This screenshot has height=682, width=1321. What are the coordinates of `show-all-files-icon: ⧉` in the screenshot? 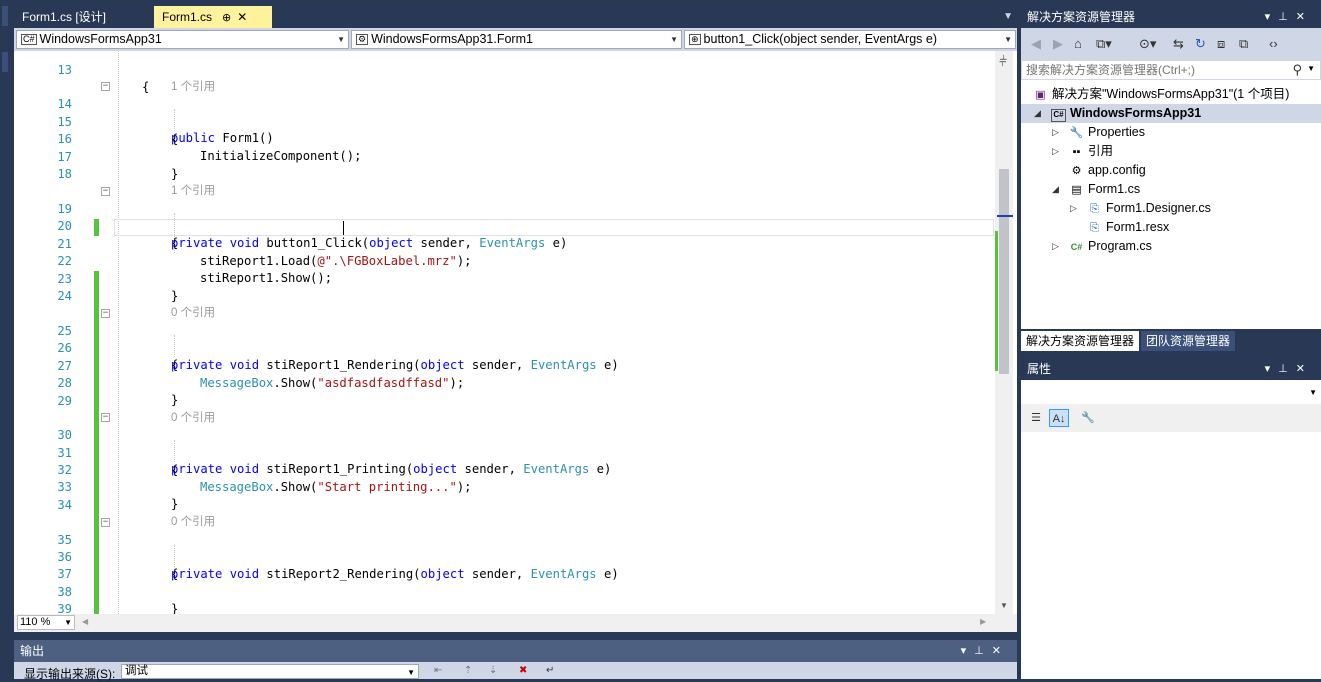 It's located at (1243, 44).